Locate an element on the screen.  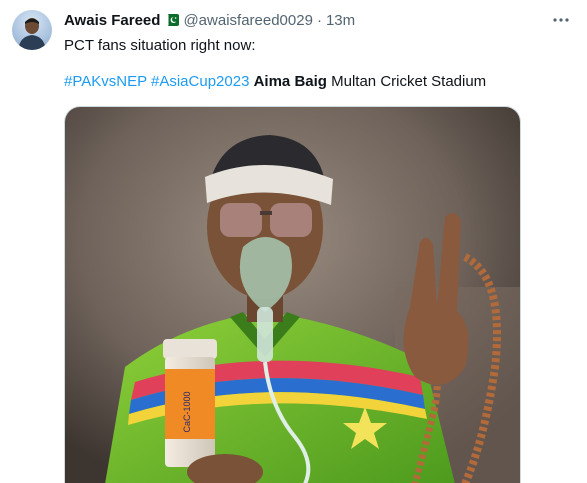
tweet-header: Awais Fareed @awaisfareed0029 · 13m is located at coordinates (209, 20).